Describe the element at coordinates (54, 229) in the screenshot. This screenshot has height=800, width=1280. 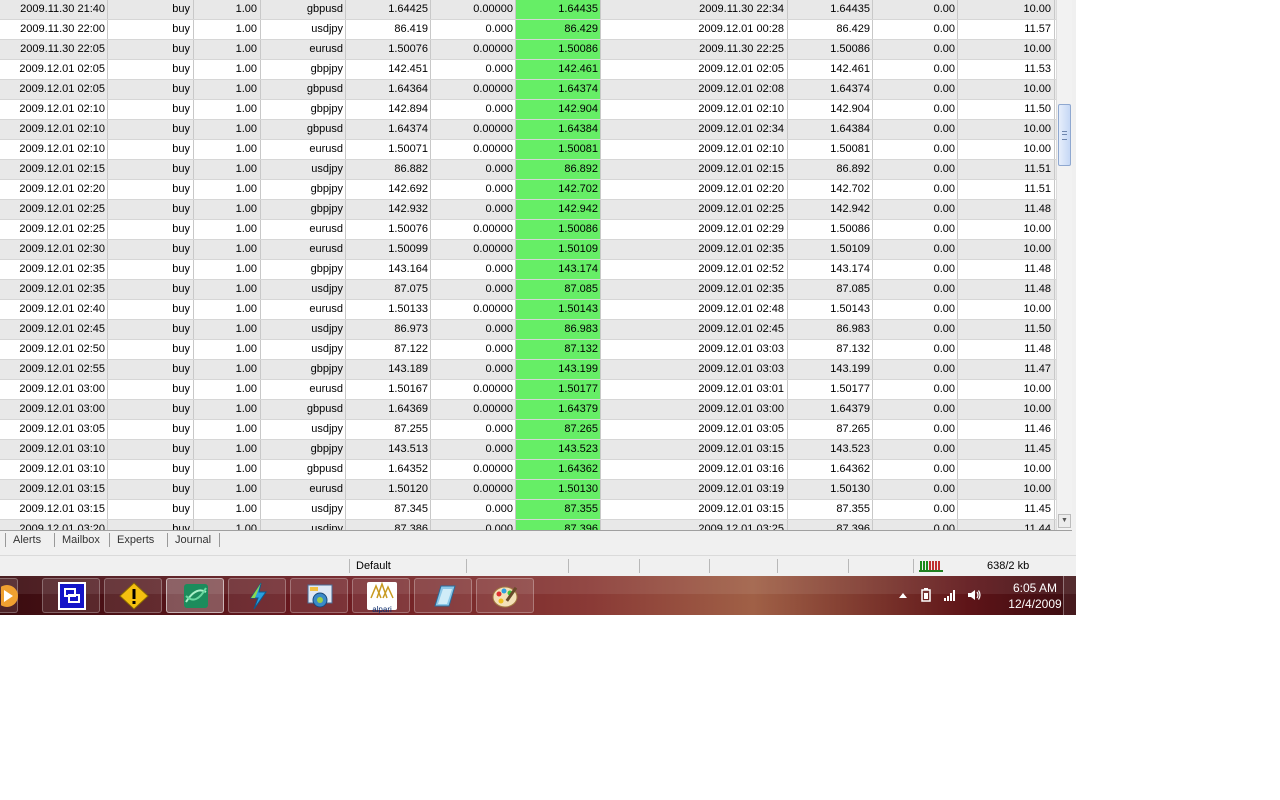
I see `open-time-cell: 2009.12.01 02:25` at that location.